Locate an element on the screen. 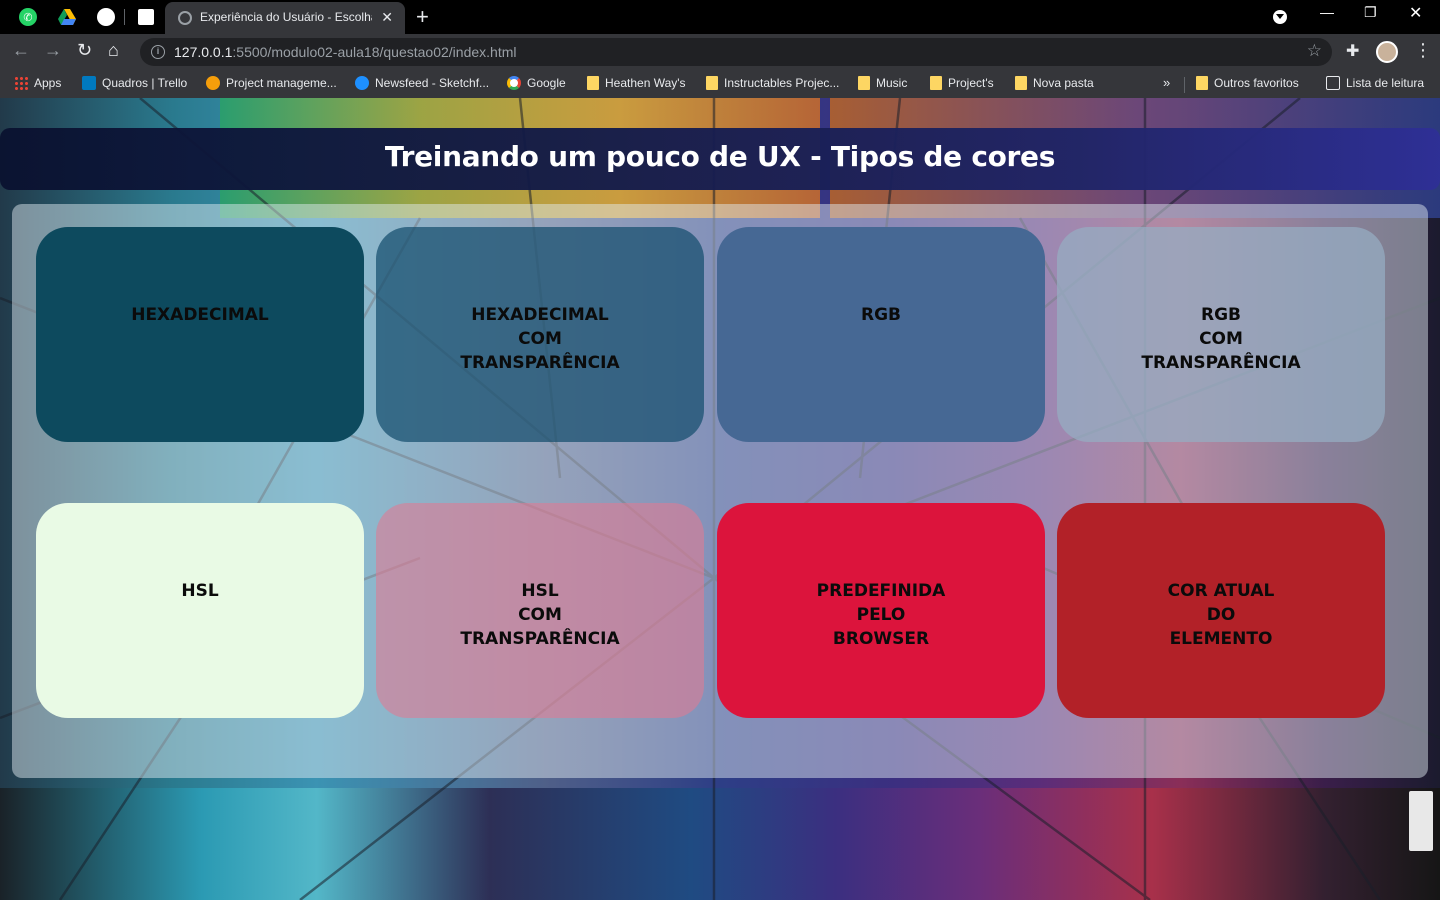 The image size is (1440, 900). card-label: PREDEFINIDA PELO BROWSER is located at coordinates (881, 615).